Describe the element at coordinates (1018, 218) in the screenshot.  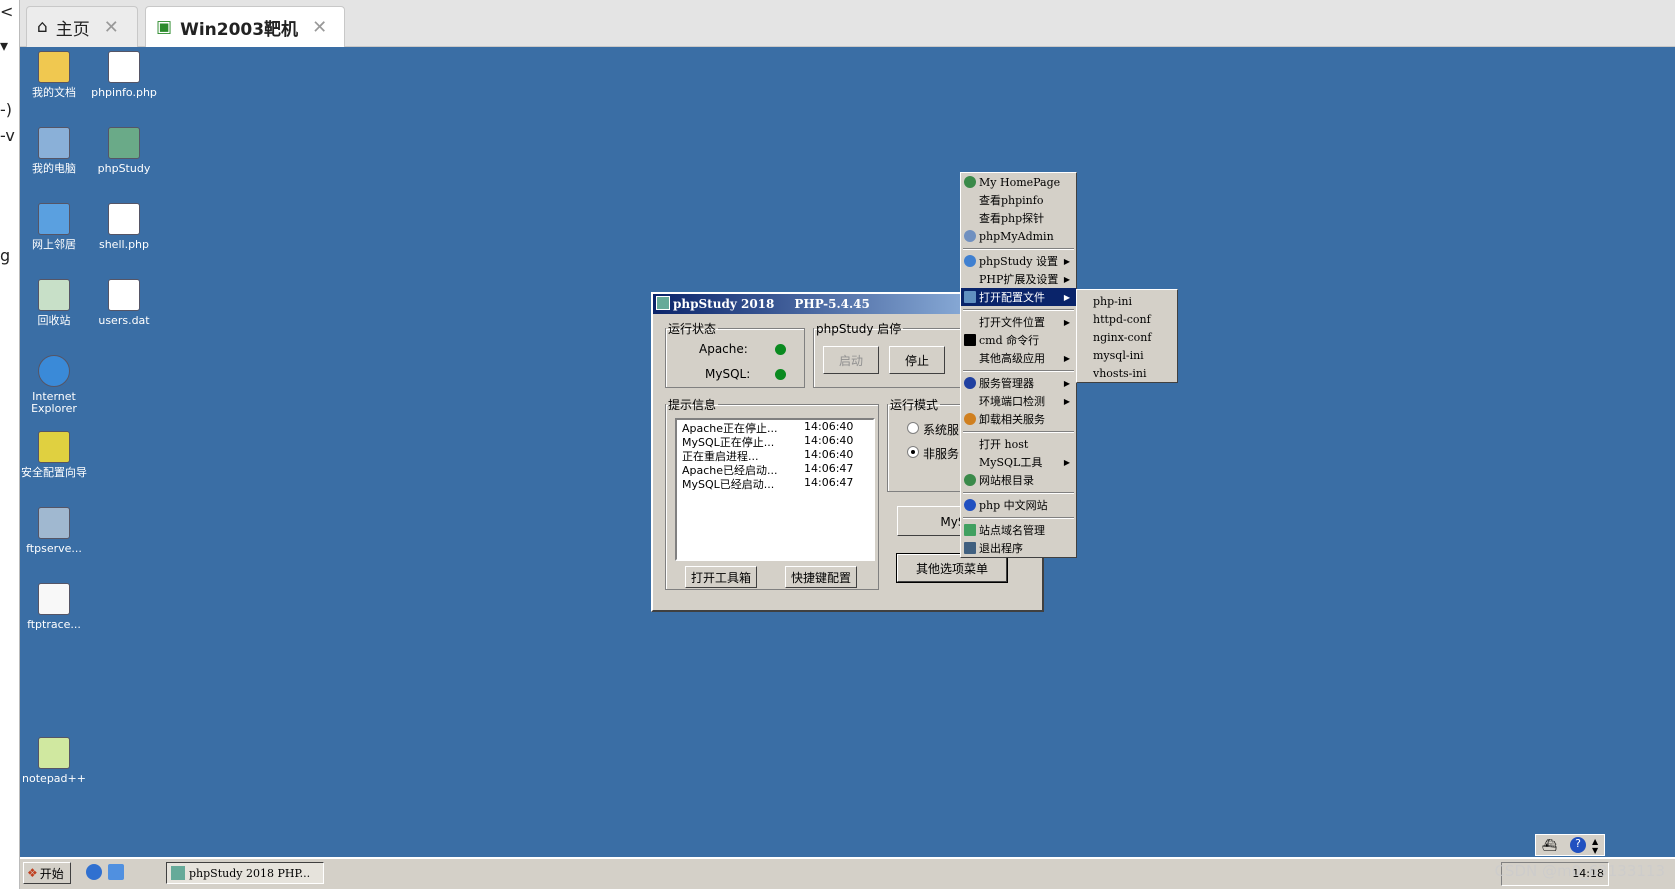
I see `menu-item: 查看php探针` at that location.